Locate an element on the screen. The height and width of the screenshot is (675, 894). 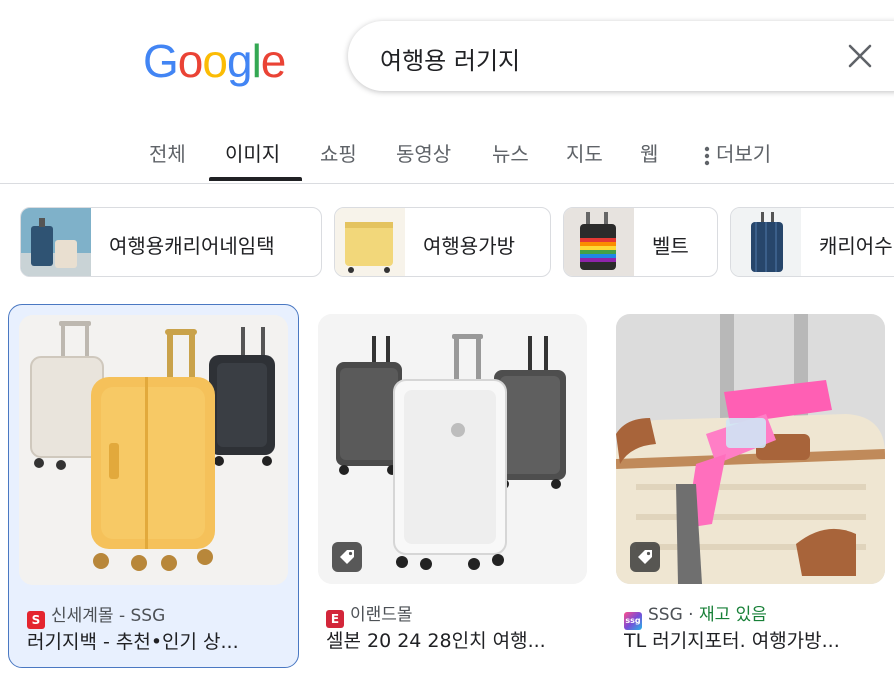
chip-nametag: 여행용캐리어네임택 is located at coordinates (171, 242).